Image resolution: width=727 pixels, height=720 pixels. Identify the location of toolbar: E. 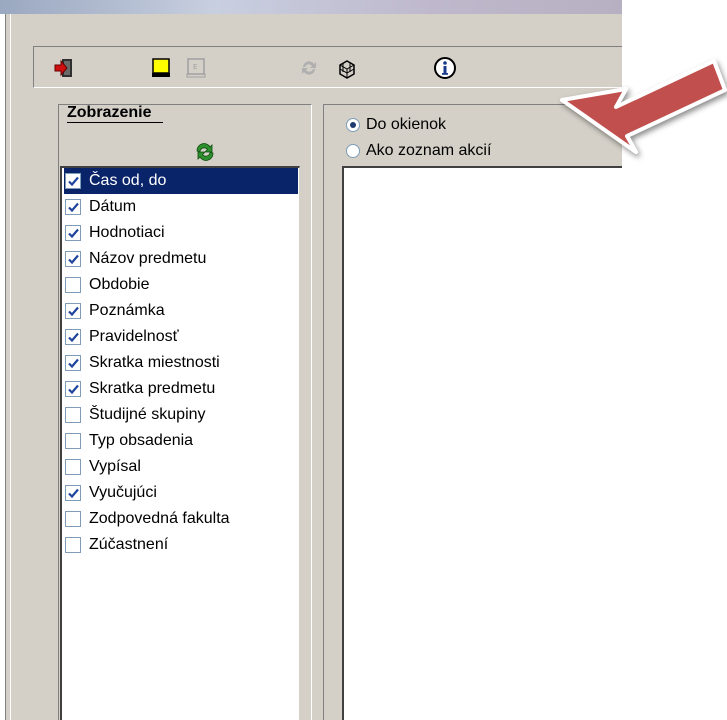
(327, 67).